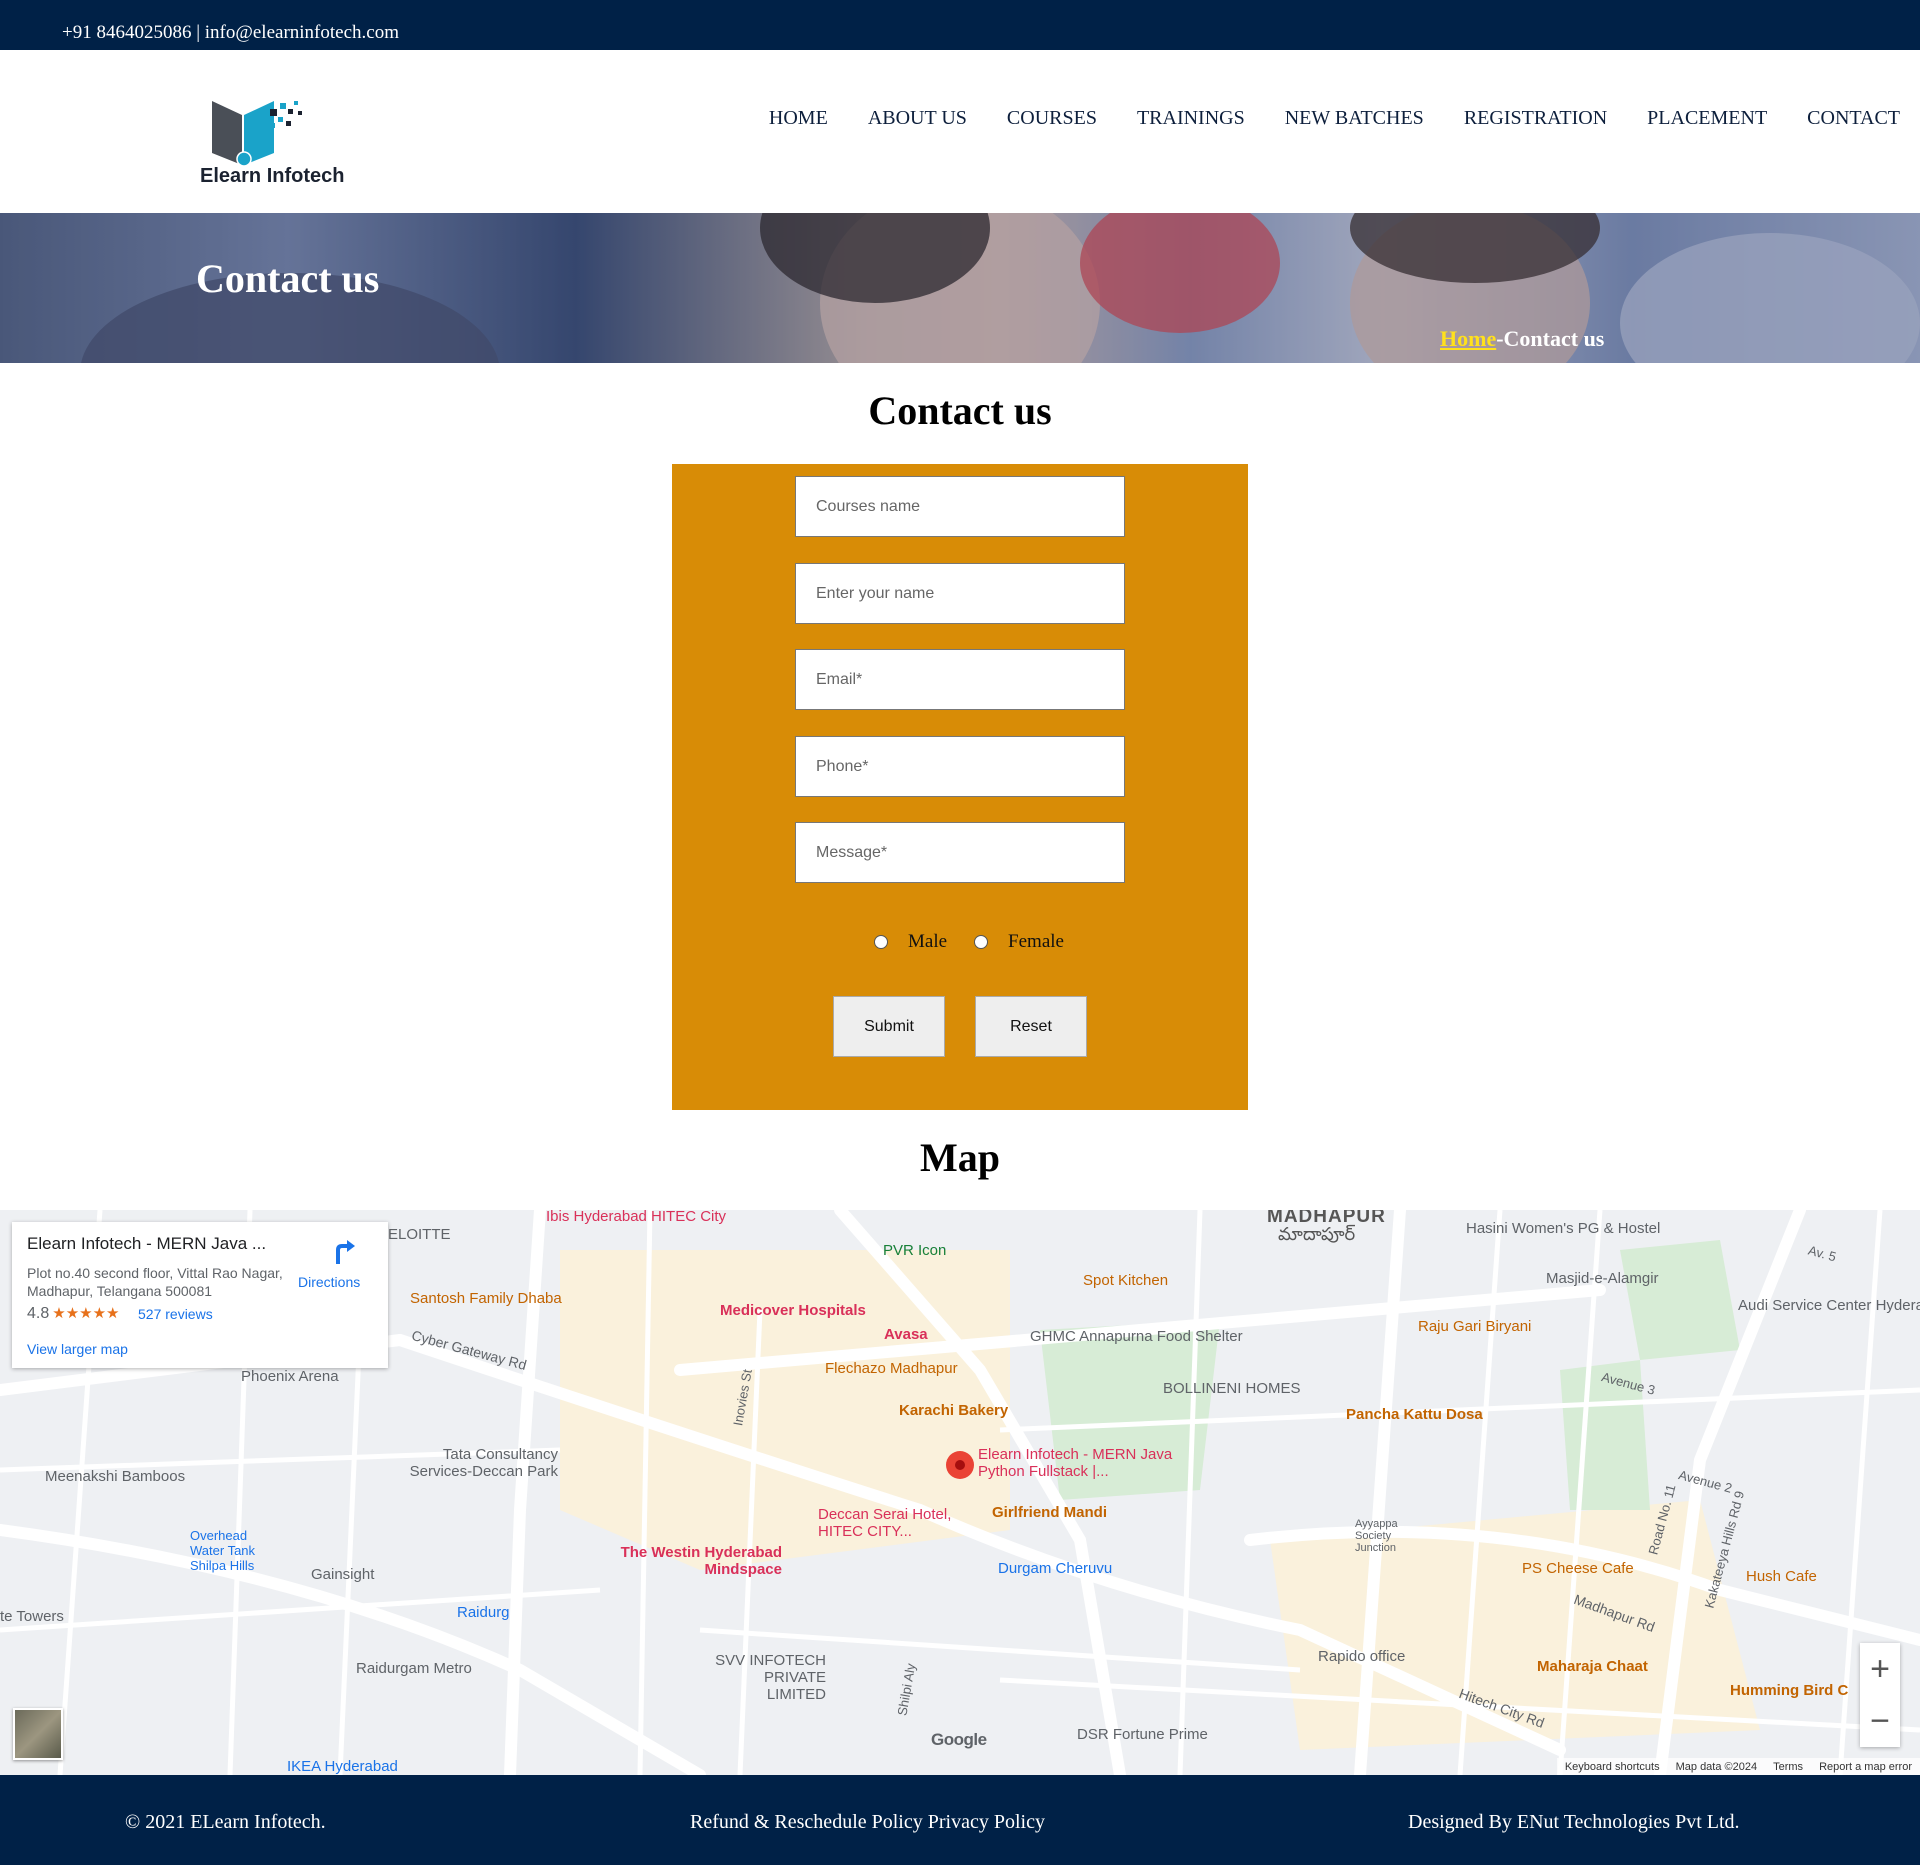 This screenshot has height=1865, width=1920. I want to click on map-data-label: Map data ©2024, so click(1716, 1766).